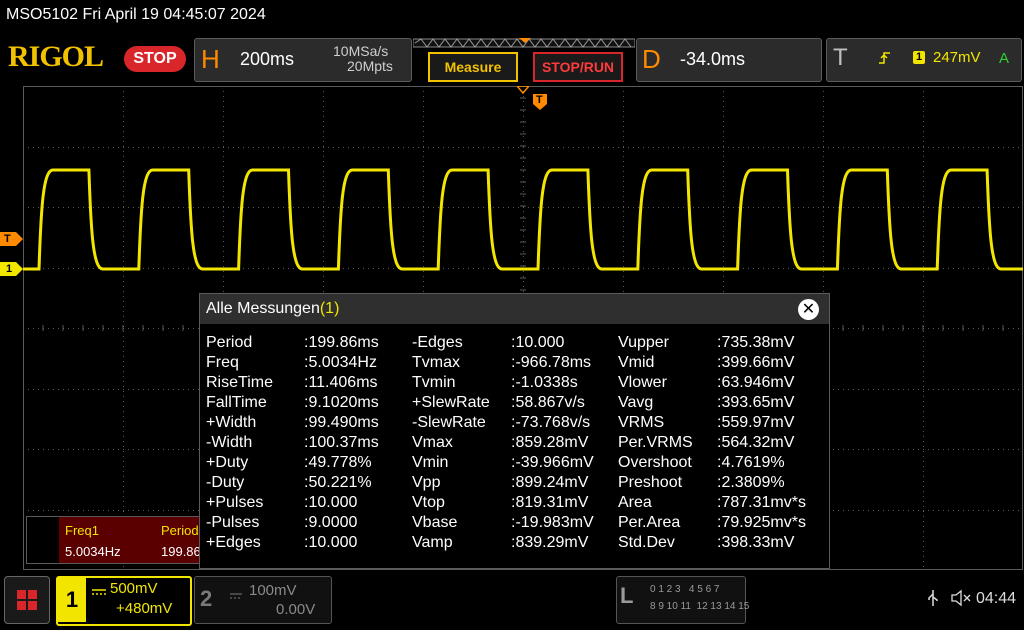  I want to click on measurement-name: -Edges, so click(437, 342).